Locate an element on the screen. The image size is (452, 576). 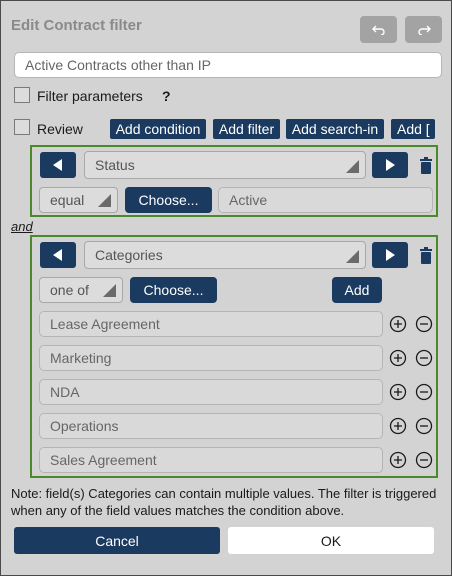
category-value-field: Marketing is located at coordinates (211, 358).